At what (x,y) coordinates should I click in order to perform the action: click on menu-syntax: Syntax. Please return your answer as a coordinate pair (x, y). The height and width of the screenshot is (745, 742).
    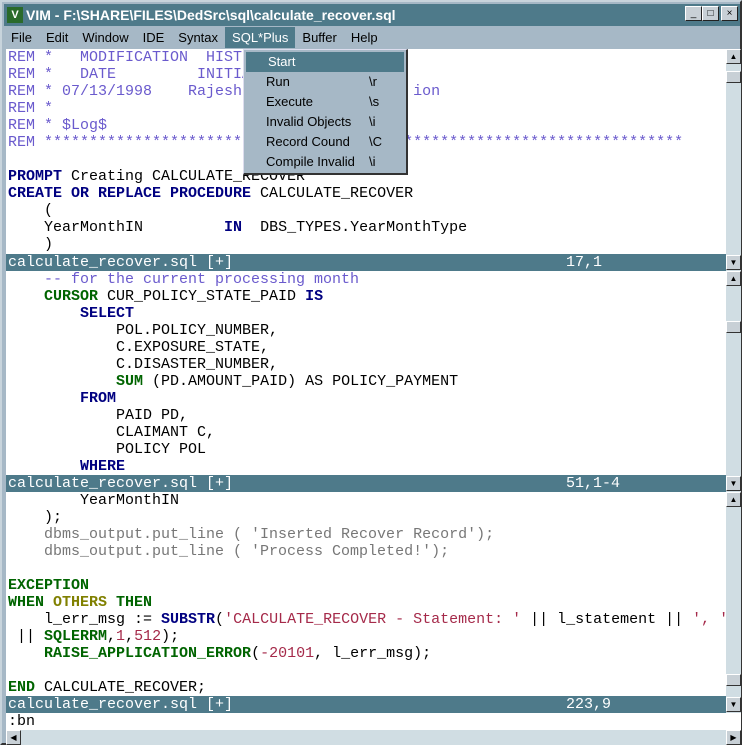
    Looking at the image, I should click on (198, 37).